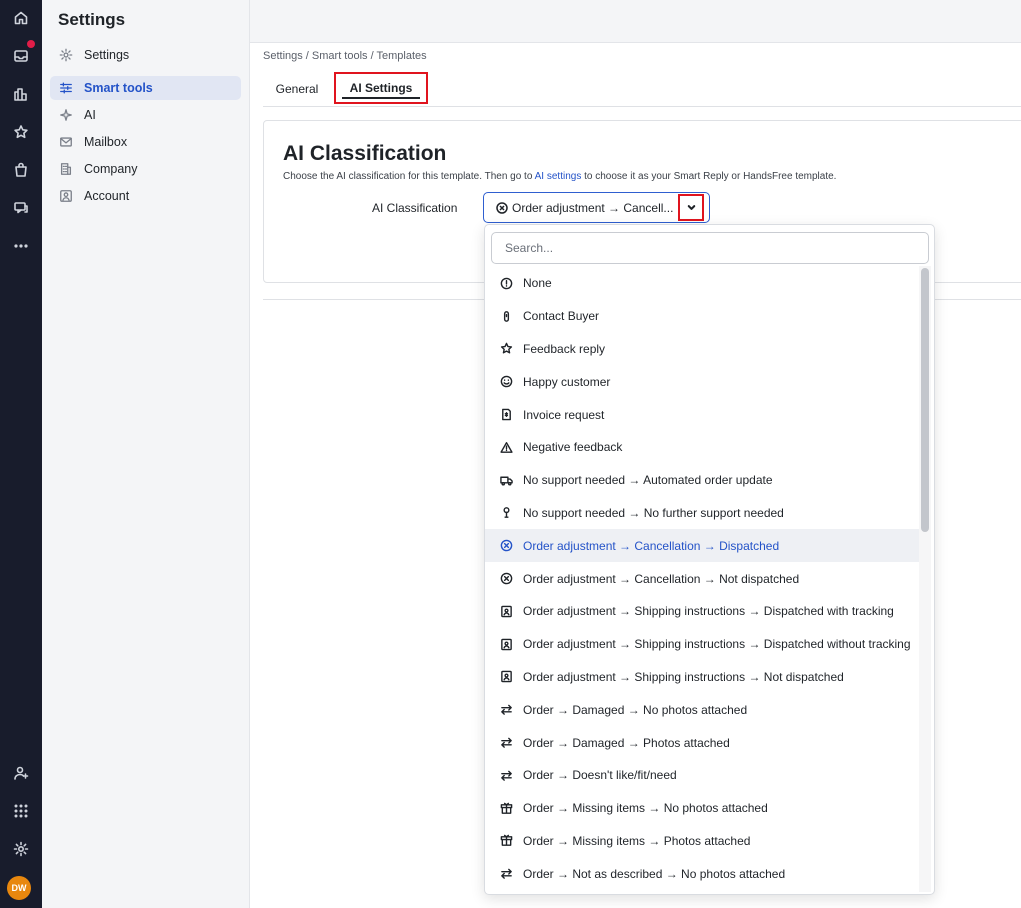  I want to click on sidebar-item-label: Smart tools, so click(118, 88).